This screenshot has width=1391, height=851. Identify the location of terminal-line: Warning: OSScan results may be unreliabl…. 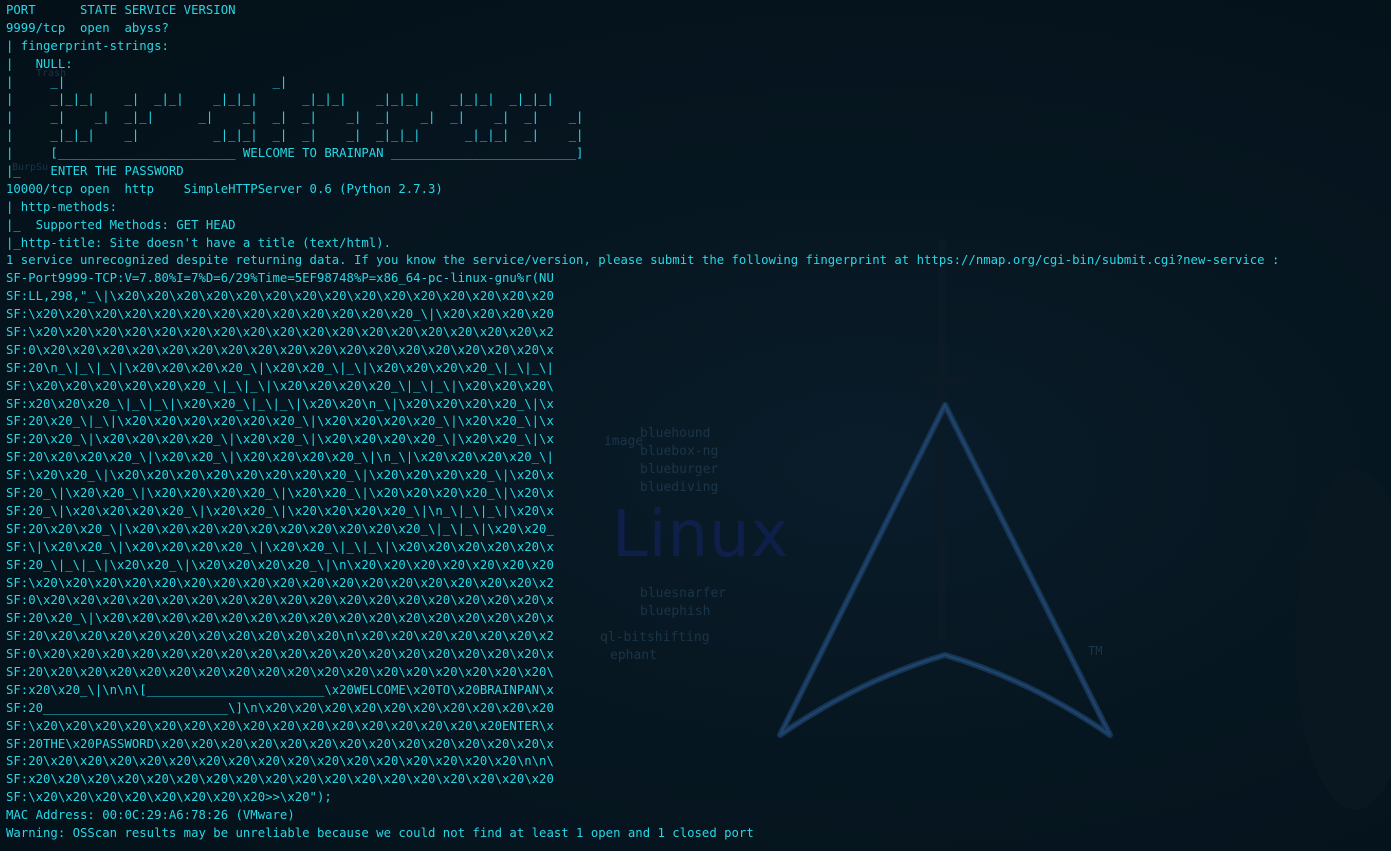
(380, 832).